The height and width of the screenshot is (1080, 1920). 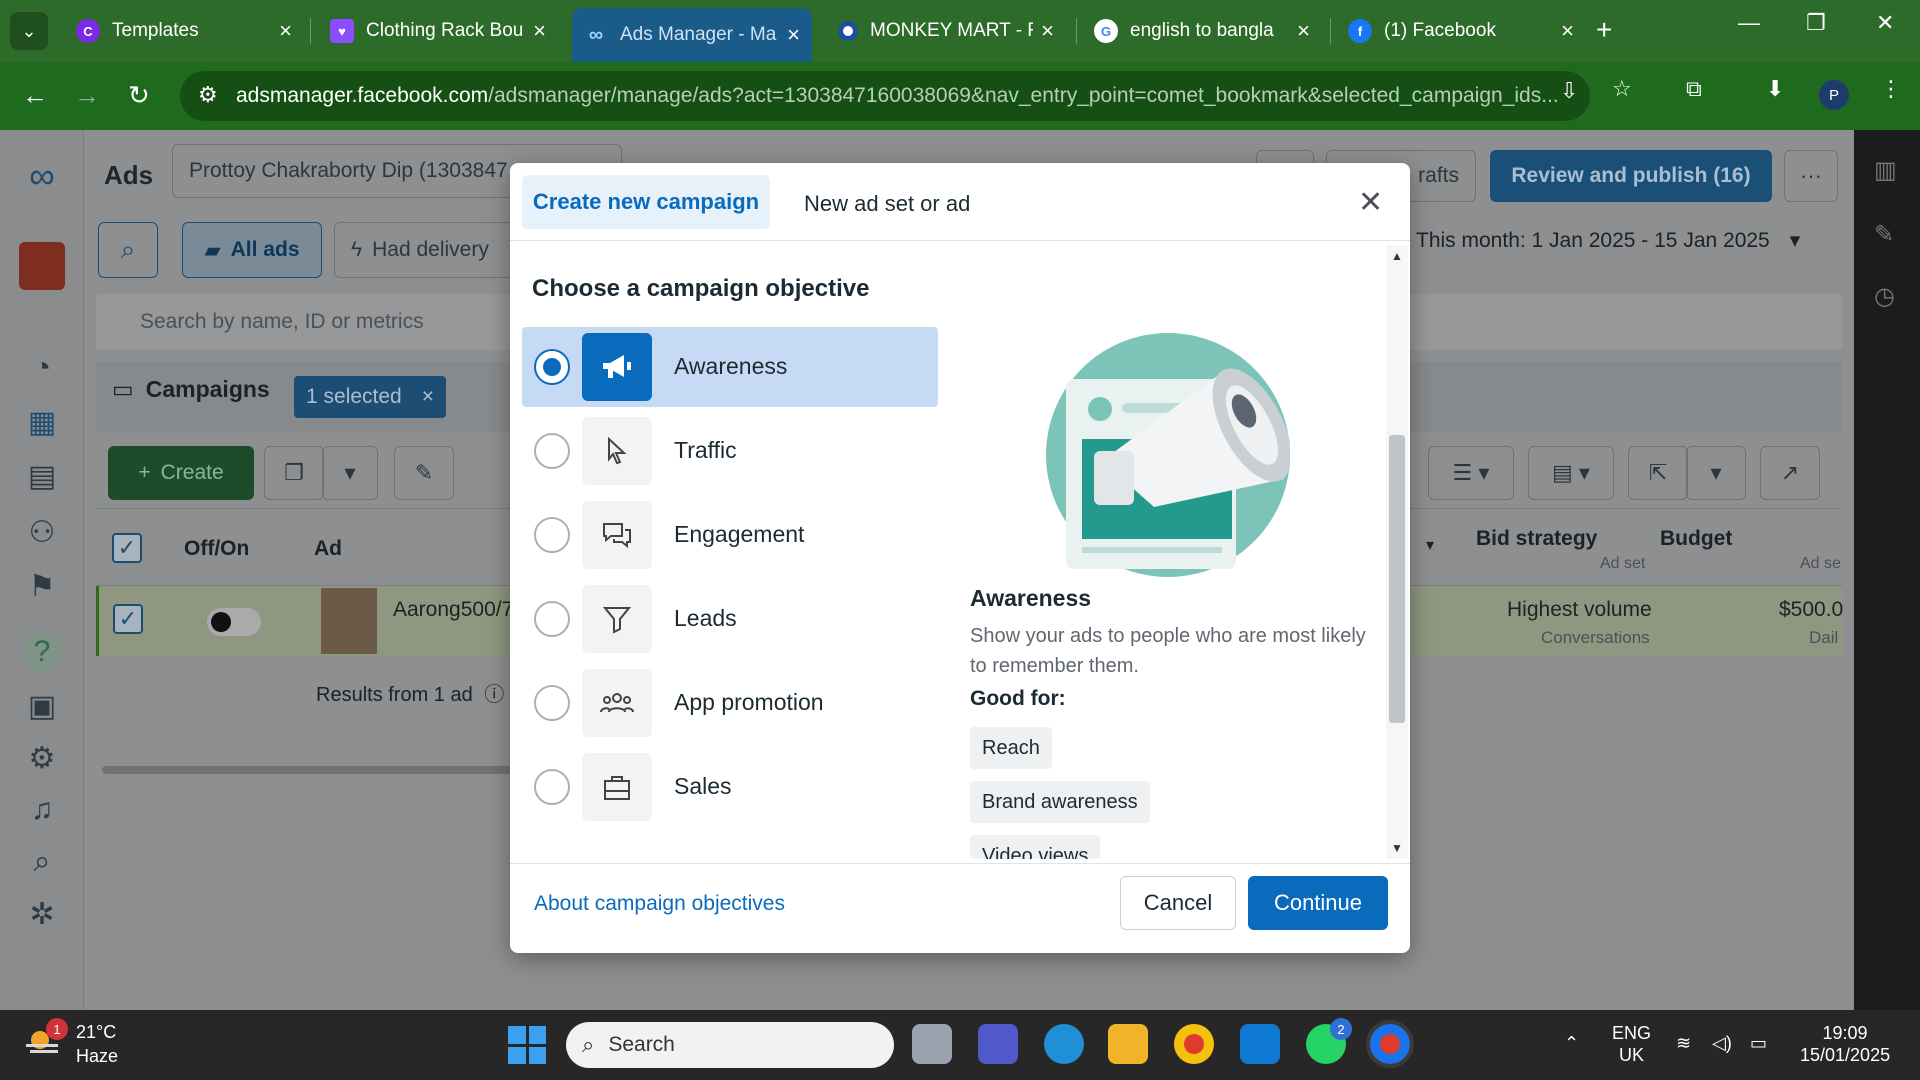 What do you see at coordinates (216, 549) in the screenshot?
I see `column-off-on: Off/On` at bounding box center [216, 549].